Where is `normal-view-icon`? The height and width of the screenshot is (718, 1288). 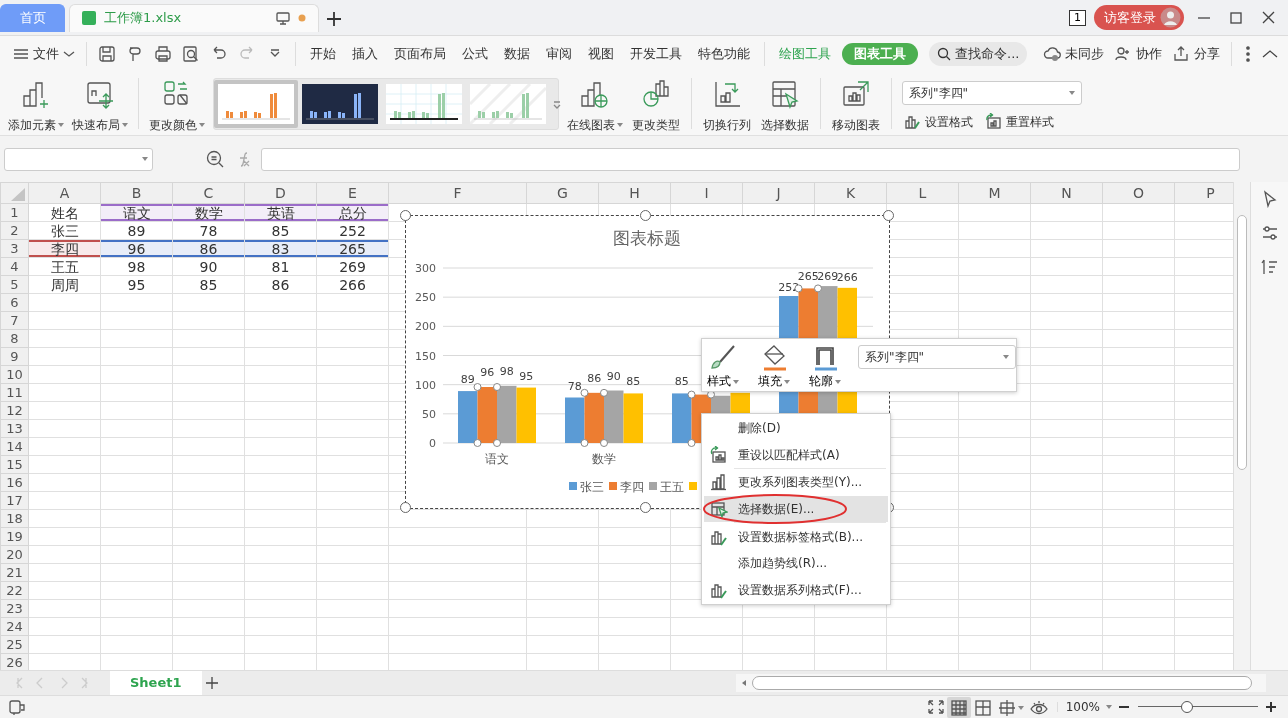
normal-view-icon is located at coordinates (958, 707).